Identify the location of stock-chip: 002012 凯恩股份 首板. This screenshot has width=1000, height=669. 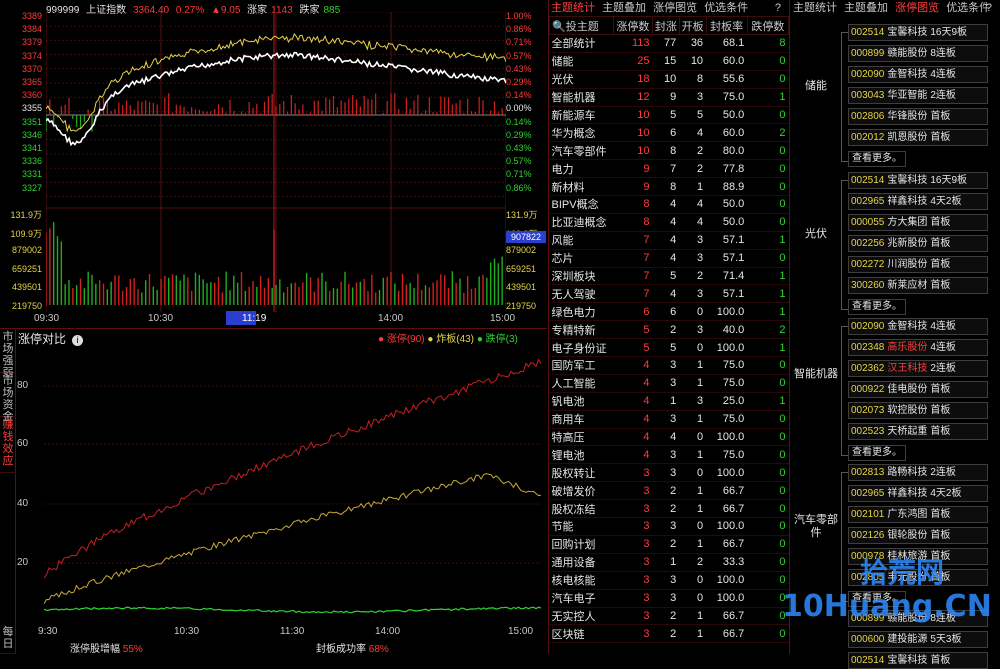
(918, 137).